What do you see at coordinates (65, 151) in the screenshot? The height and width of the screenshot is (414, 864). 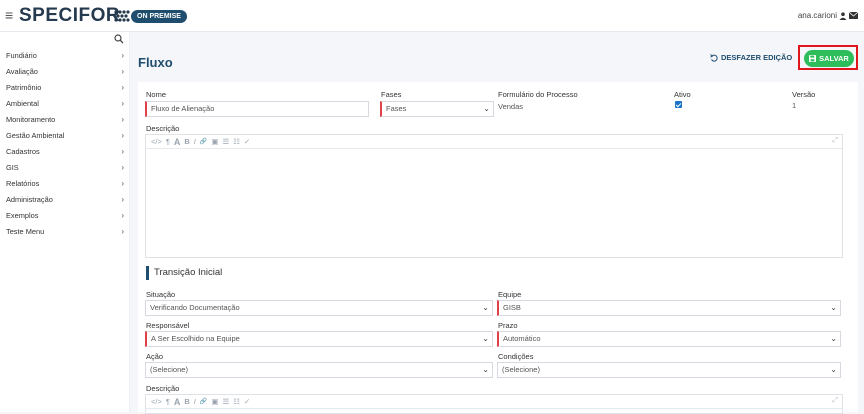 I see `sidebar-item-cadastros: Cadastros ›` at bounding box center [65, 151].